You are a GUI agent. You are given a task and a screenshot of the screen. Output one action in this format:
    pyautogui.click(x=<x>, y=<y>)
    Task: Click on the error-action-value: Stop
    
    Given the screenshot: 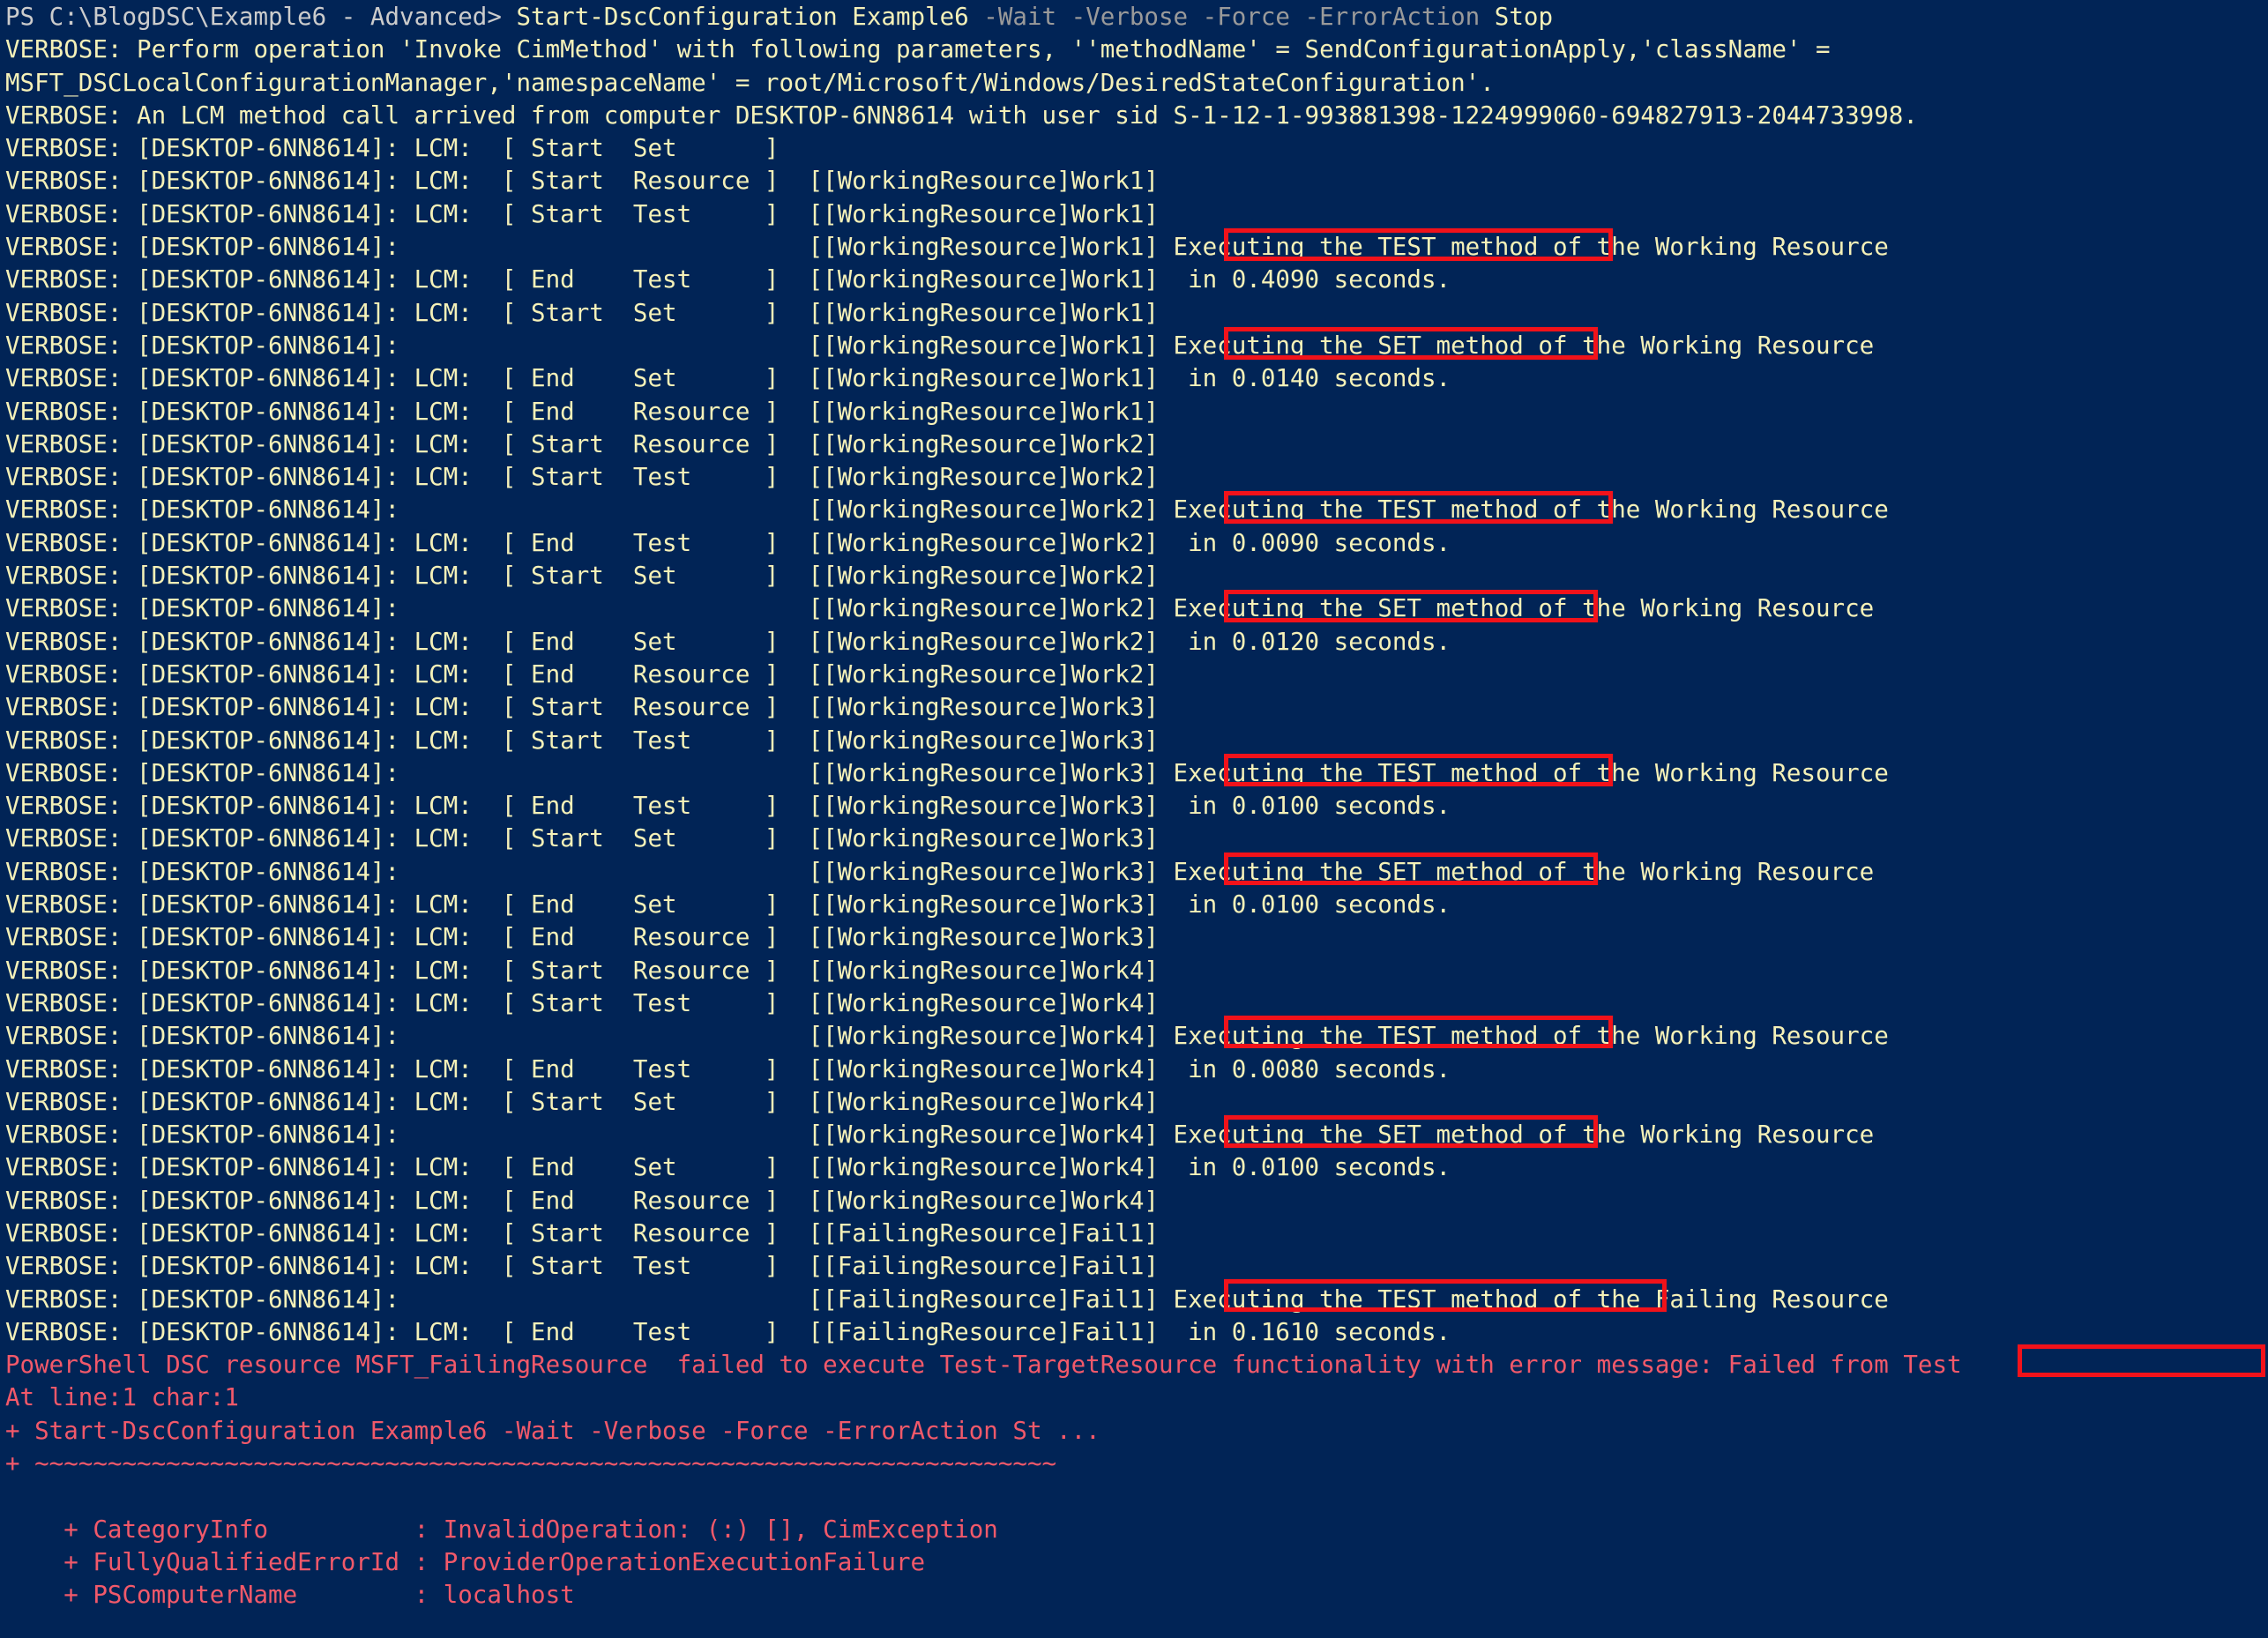 What is the action you would take?
    pyautogui.click(x=1524, y=17)
    